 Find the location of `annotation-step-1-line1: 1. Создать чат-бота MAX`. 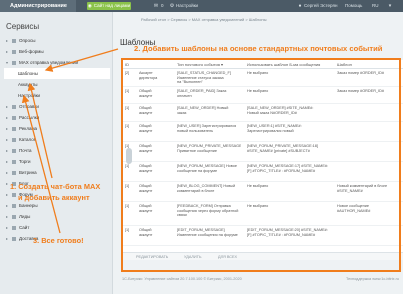

annotation-step-1-line1: 1. Создать чат-бота MAX is located at coordinates (55, 186).